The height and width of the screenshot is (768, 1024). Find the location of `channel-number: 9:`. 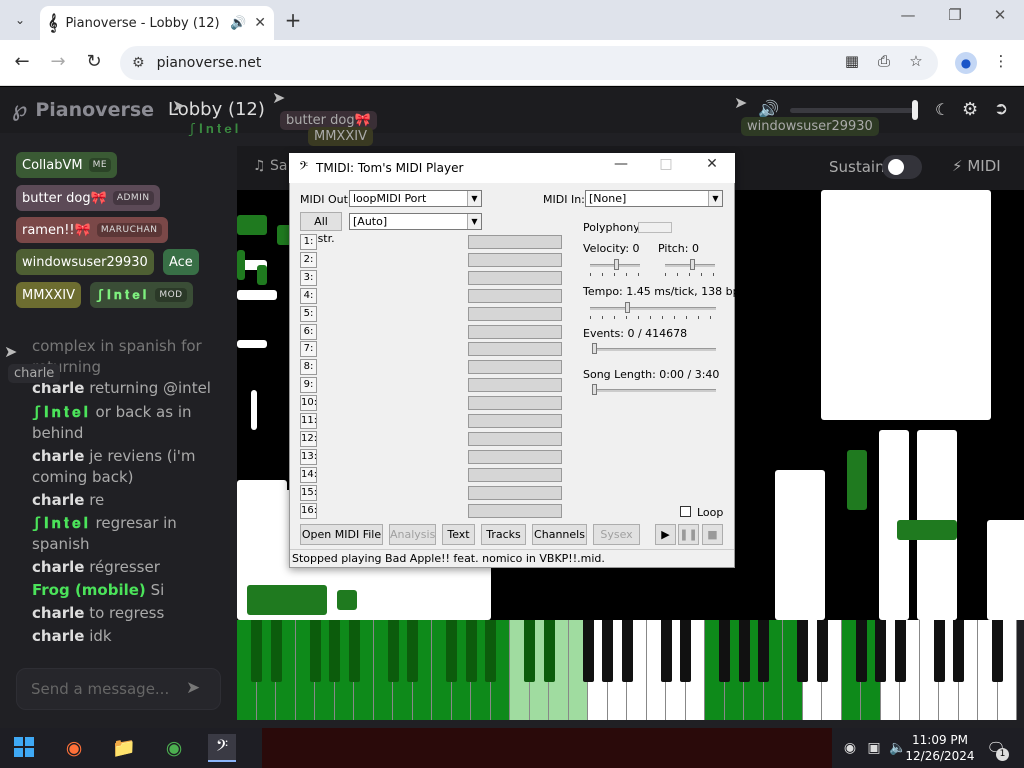

channel-number: 9: is located at coordinates (308, 385).